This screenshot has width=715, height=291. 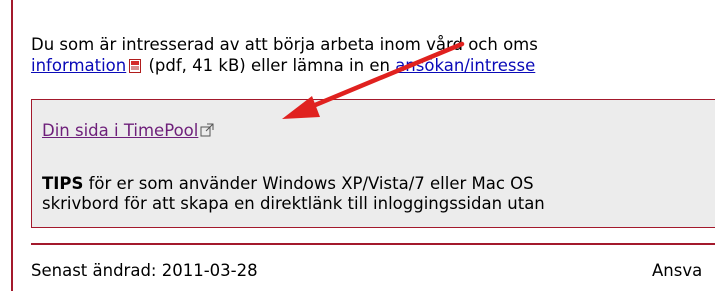 What do you see at coordinates (207, 129) in the screenshot?
I see `external-link-icon` at bounding box center [207, 129].